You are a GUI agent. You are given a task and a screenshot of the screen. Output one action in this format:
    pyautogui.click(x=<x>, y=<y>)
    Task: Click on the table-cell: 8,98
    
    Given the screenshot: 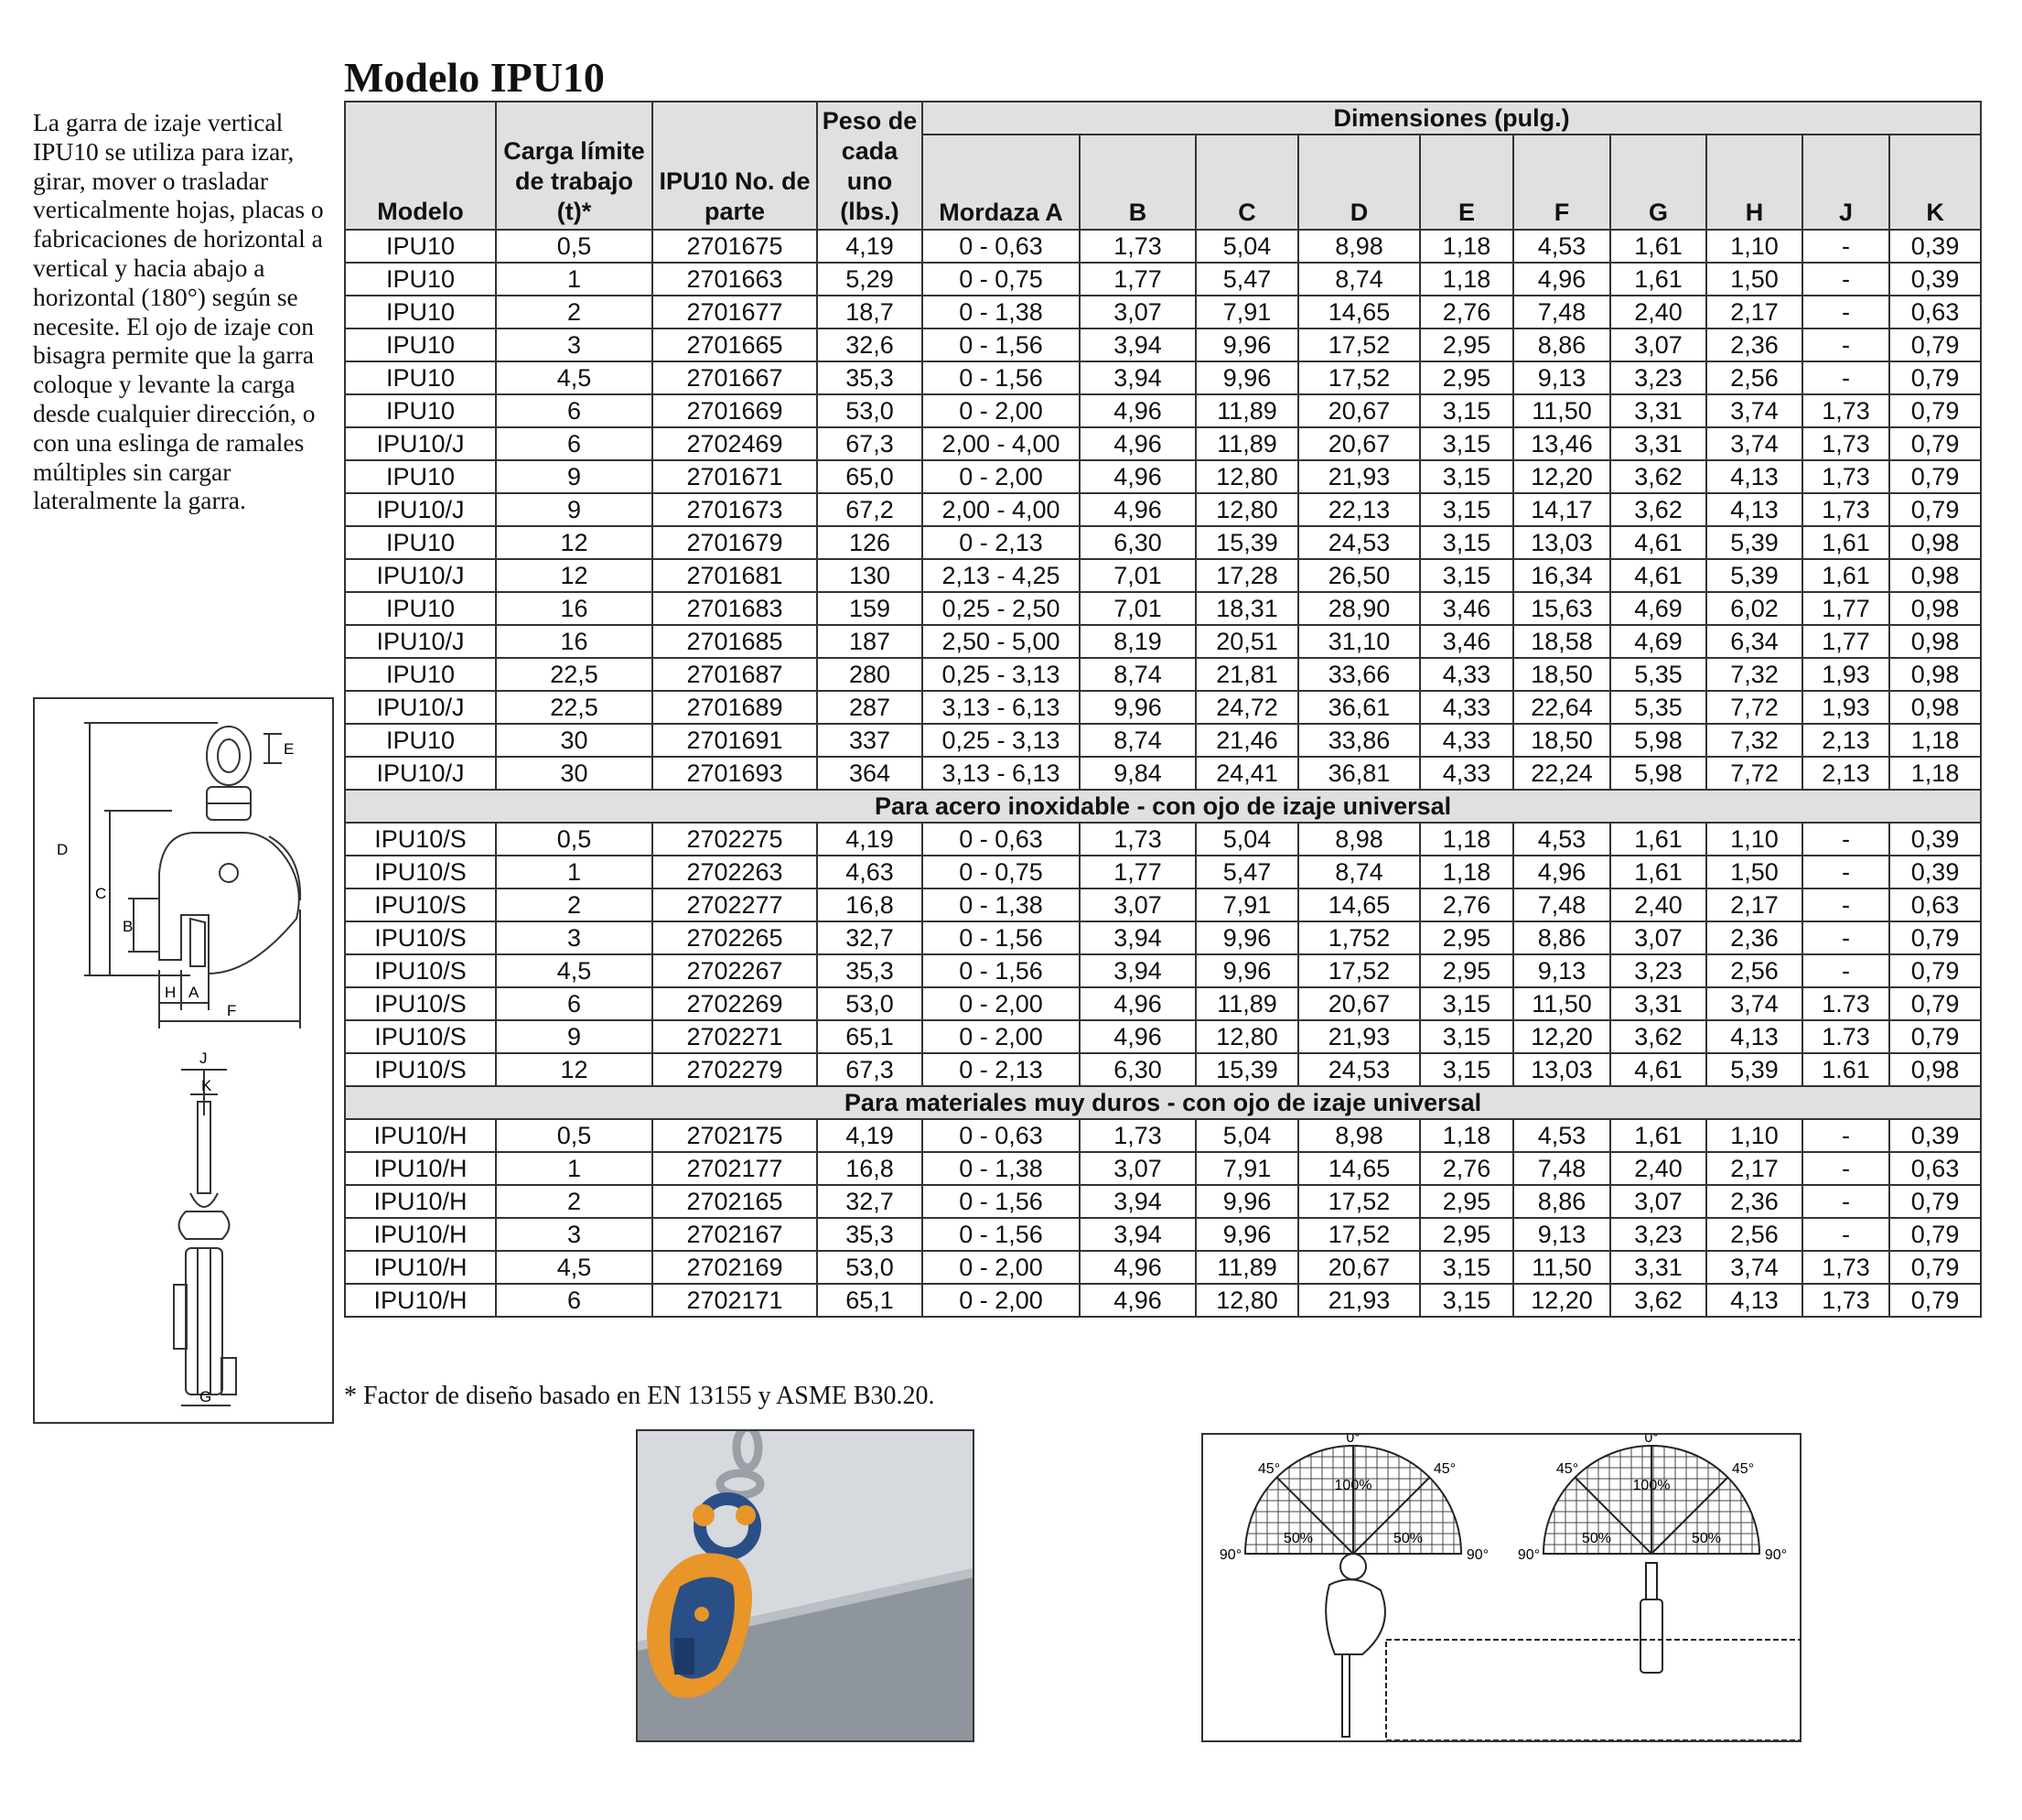 What is the action you would take?
    pyautogui.click(x=1359, y=1135)
    